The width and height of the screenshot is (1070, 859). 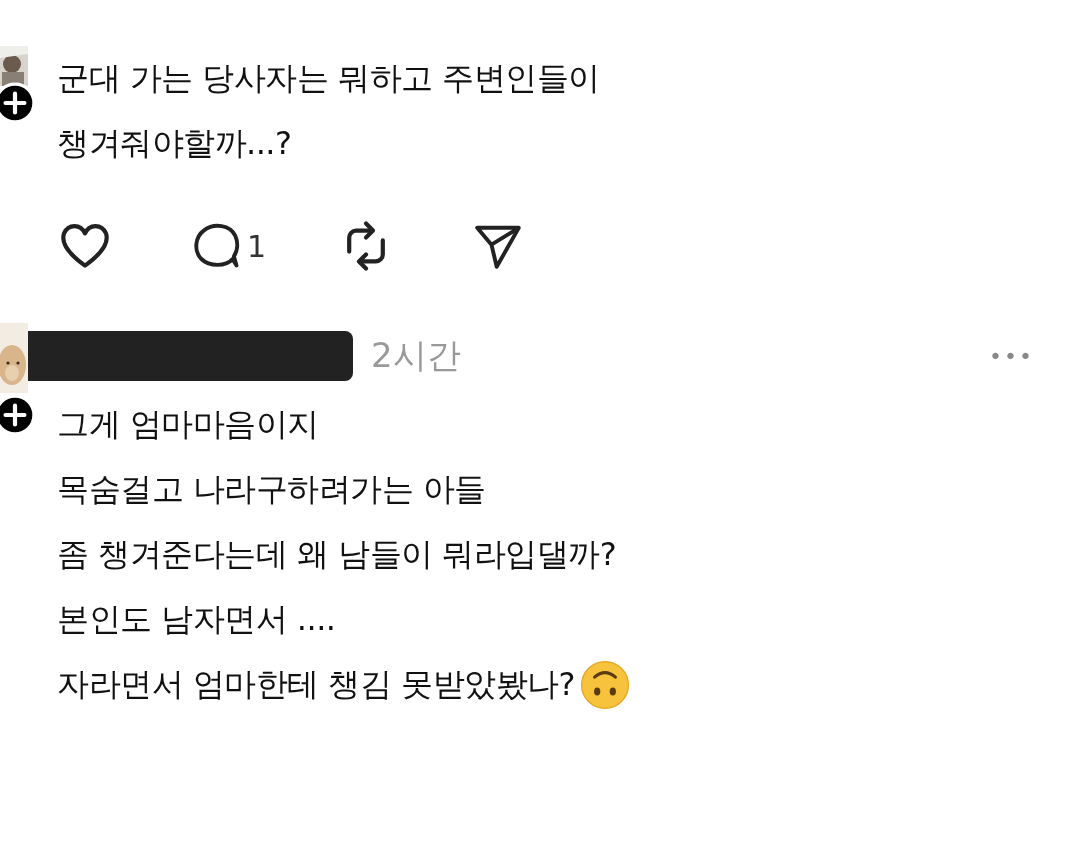 I want to click on comment-text-line: 자라면서 엄마한테 챙김 못받았봤나?, so click(x=563, y=684).